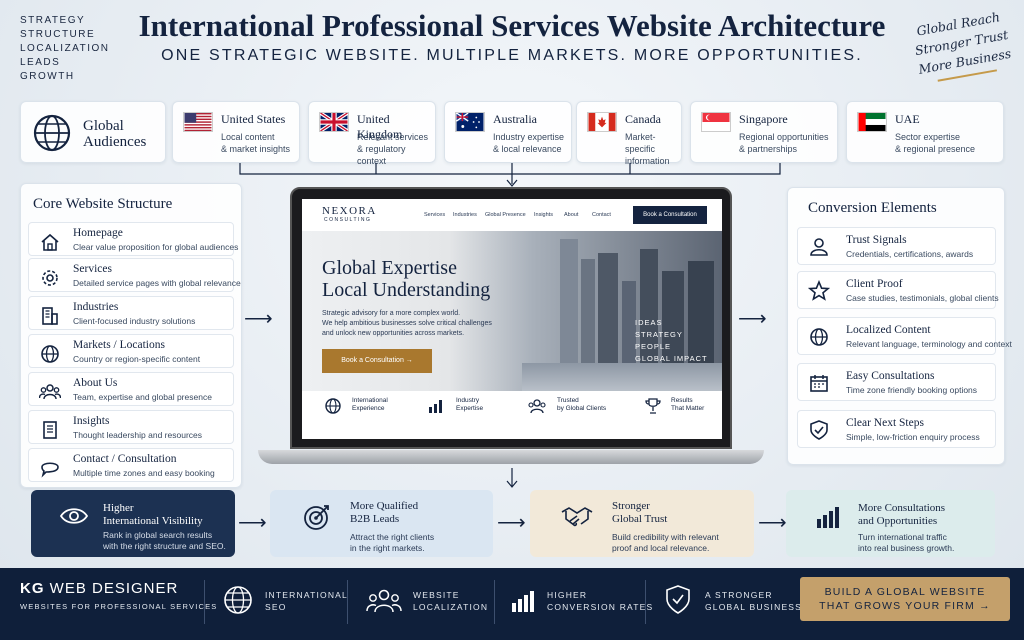  Describe the element at coordinates (434, 215) in the screenshot. I see `nav-link: Services` at that location.